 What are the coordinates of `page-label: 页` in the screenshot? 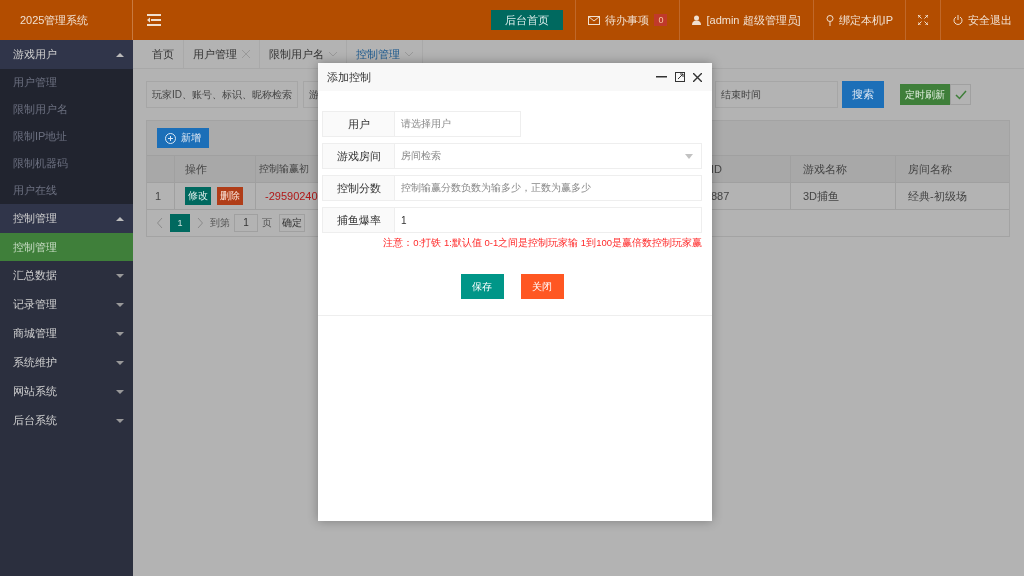 It's located at (267, 223).